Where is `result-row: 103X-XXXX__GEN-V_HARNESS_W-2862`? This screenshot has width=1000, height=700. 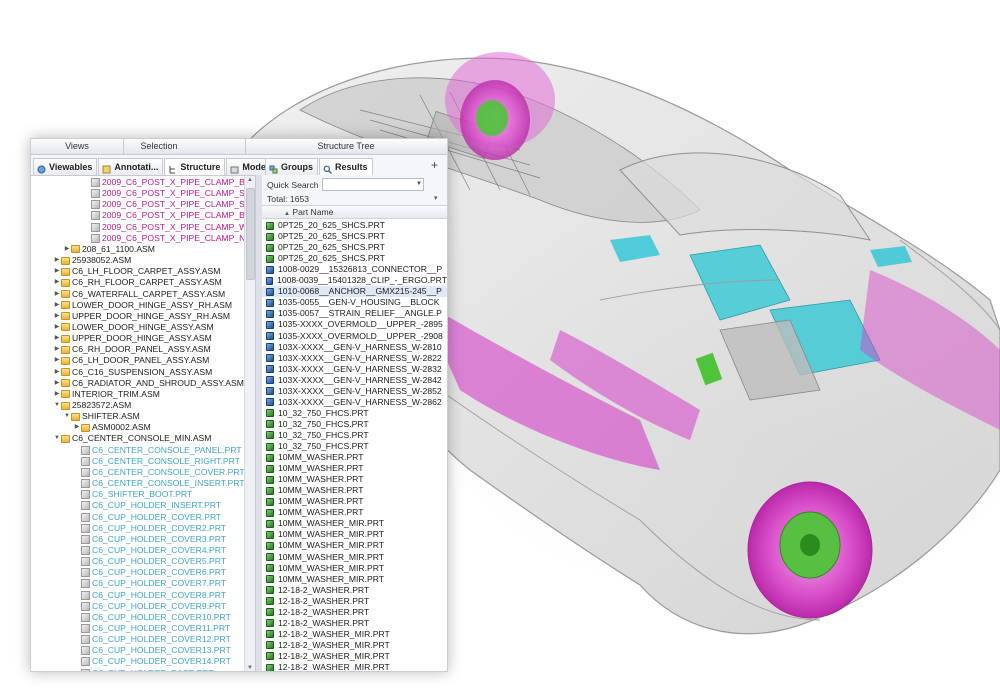
result-row: 103X-XXXX__GEN-V_HARNESS_W-2862 is located at coordinates (354, 402).